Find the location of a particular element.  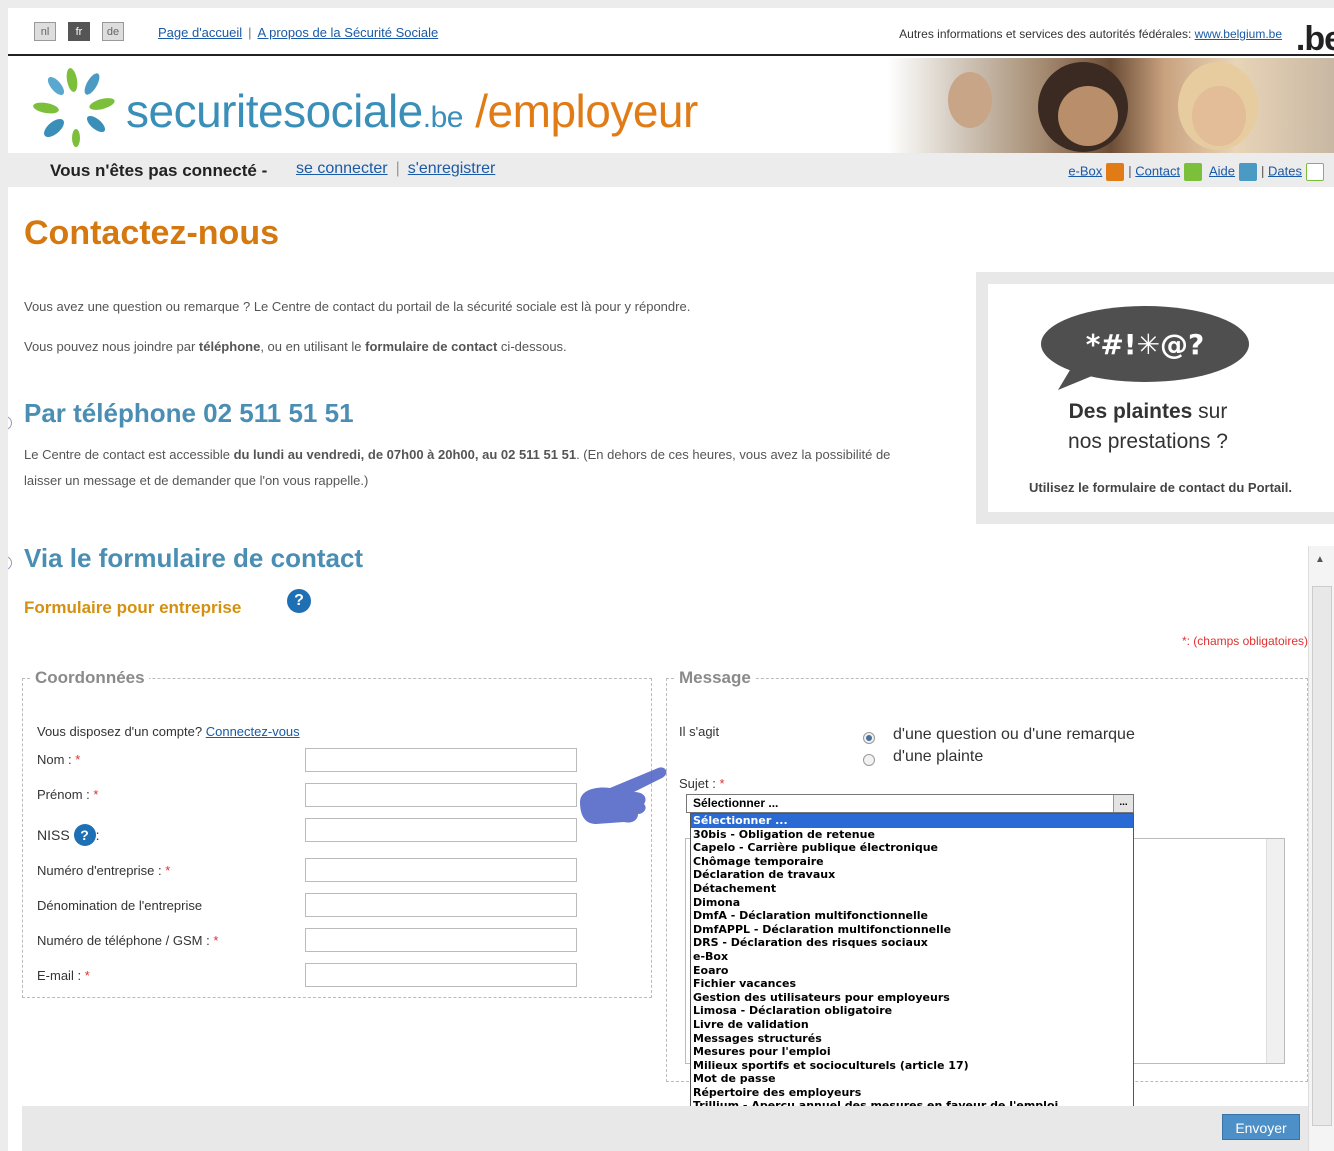

prenom-input is located at coordinates (441, 795).